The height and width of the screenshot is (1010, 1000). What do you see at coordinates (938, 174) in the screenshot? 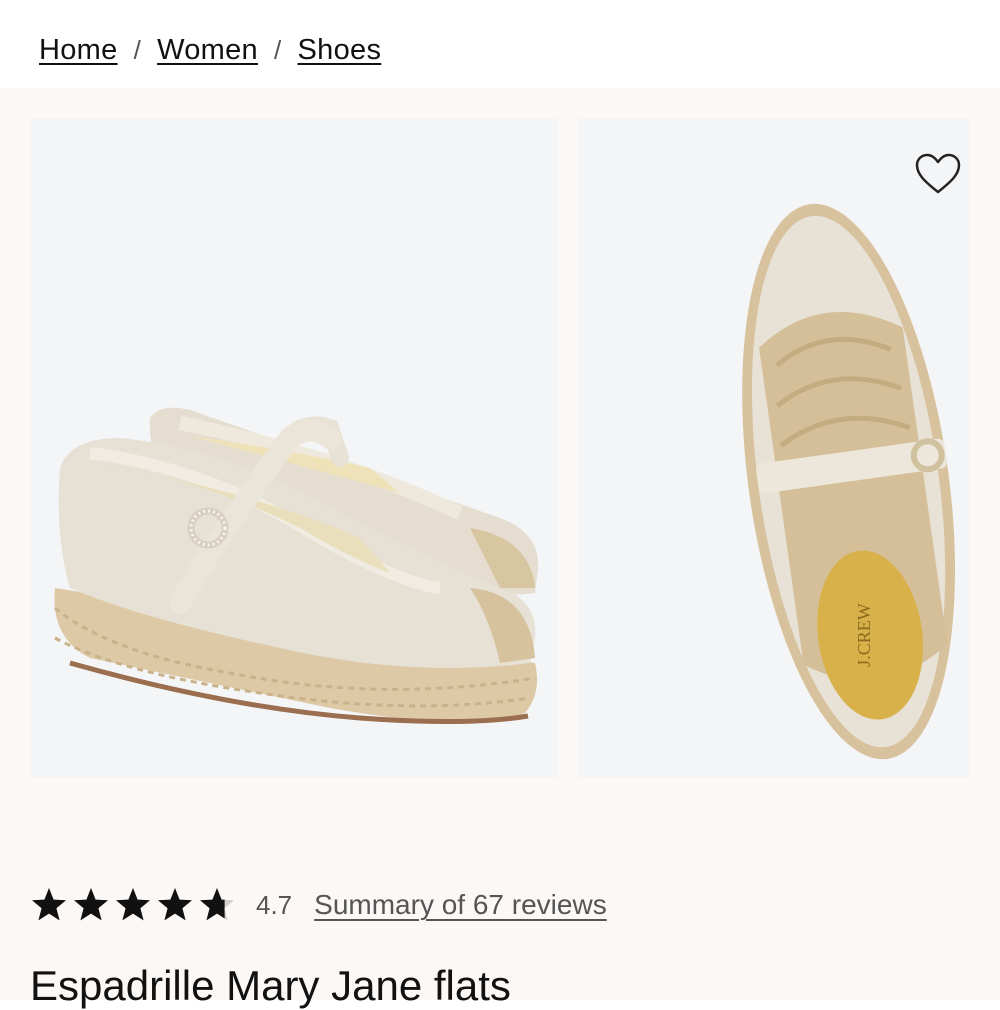
I see `wishlist-heart-icon` at bounding box center [938, 174].